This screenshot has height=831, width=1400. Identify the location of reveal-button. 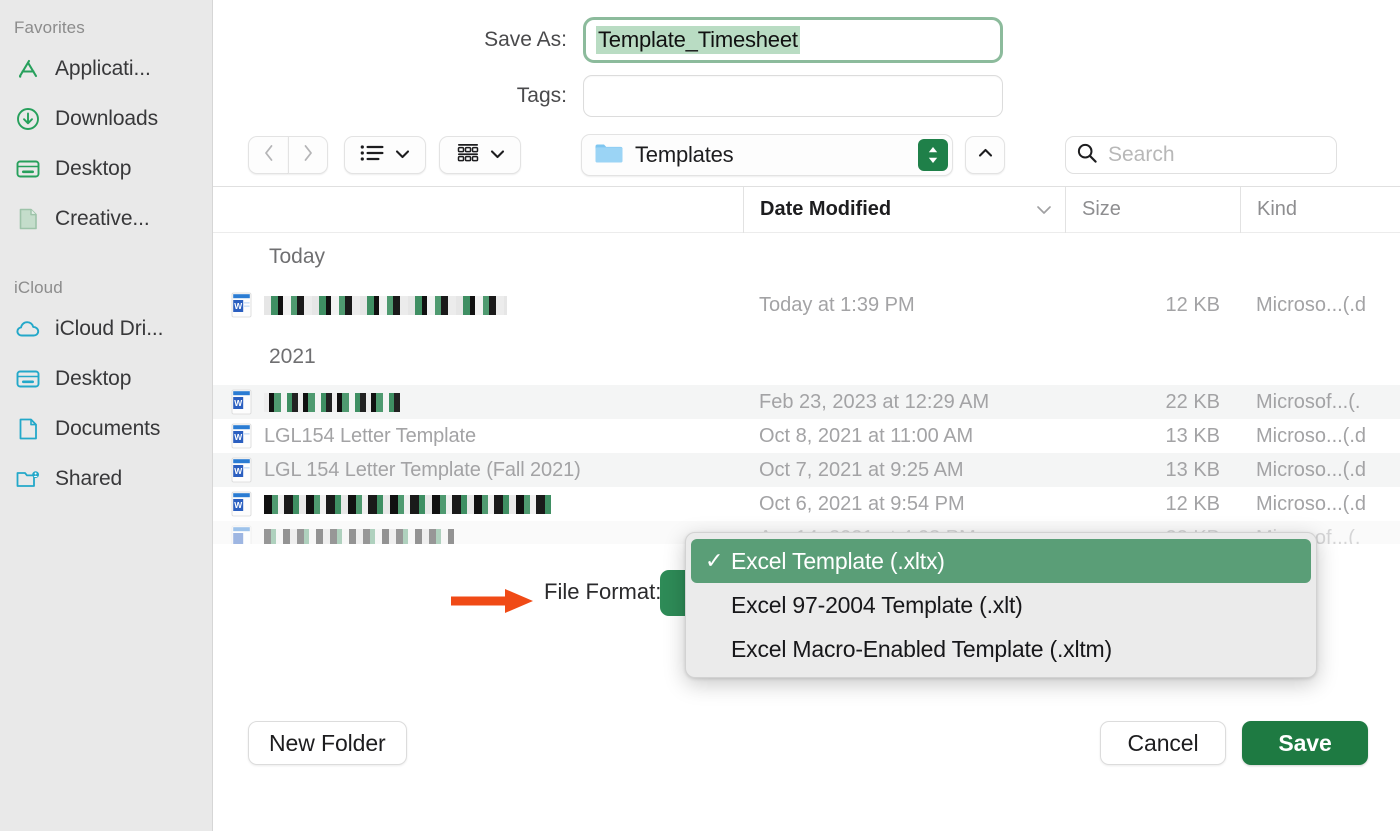
(985, 155).